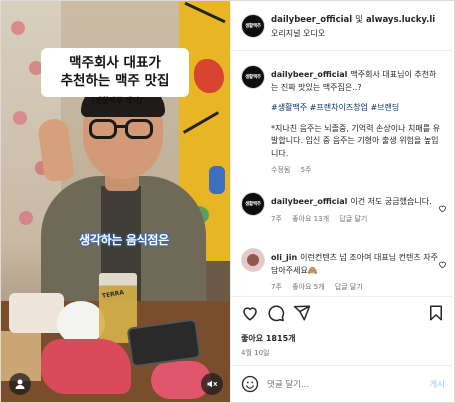 The image size is (455, 403). Describe the element at coordinates (437, 384) in the screenshot. I see `post-comment-button: 게시` at that location.